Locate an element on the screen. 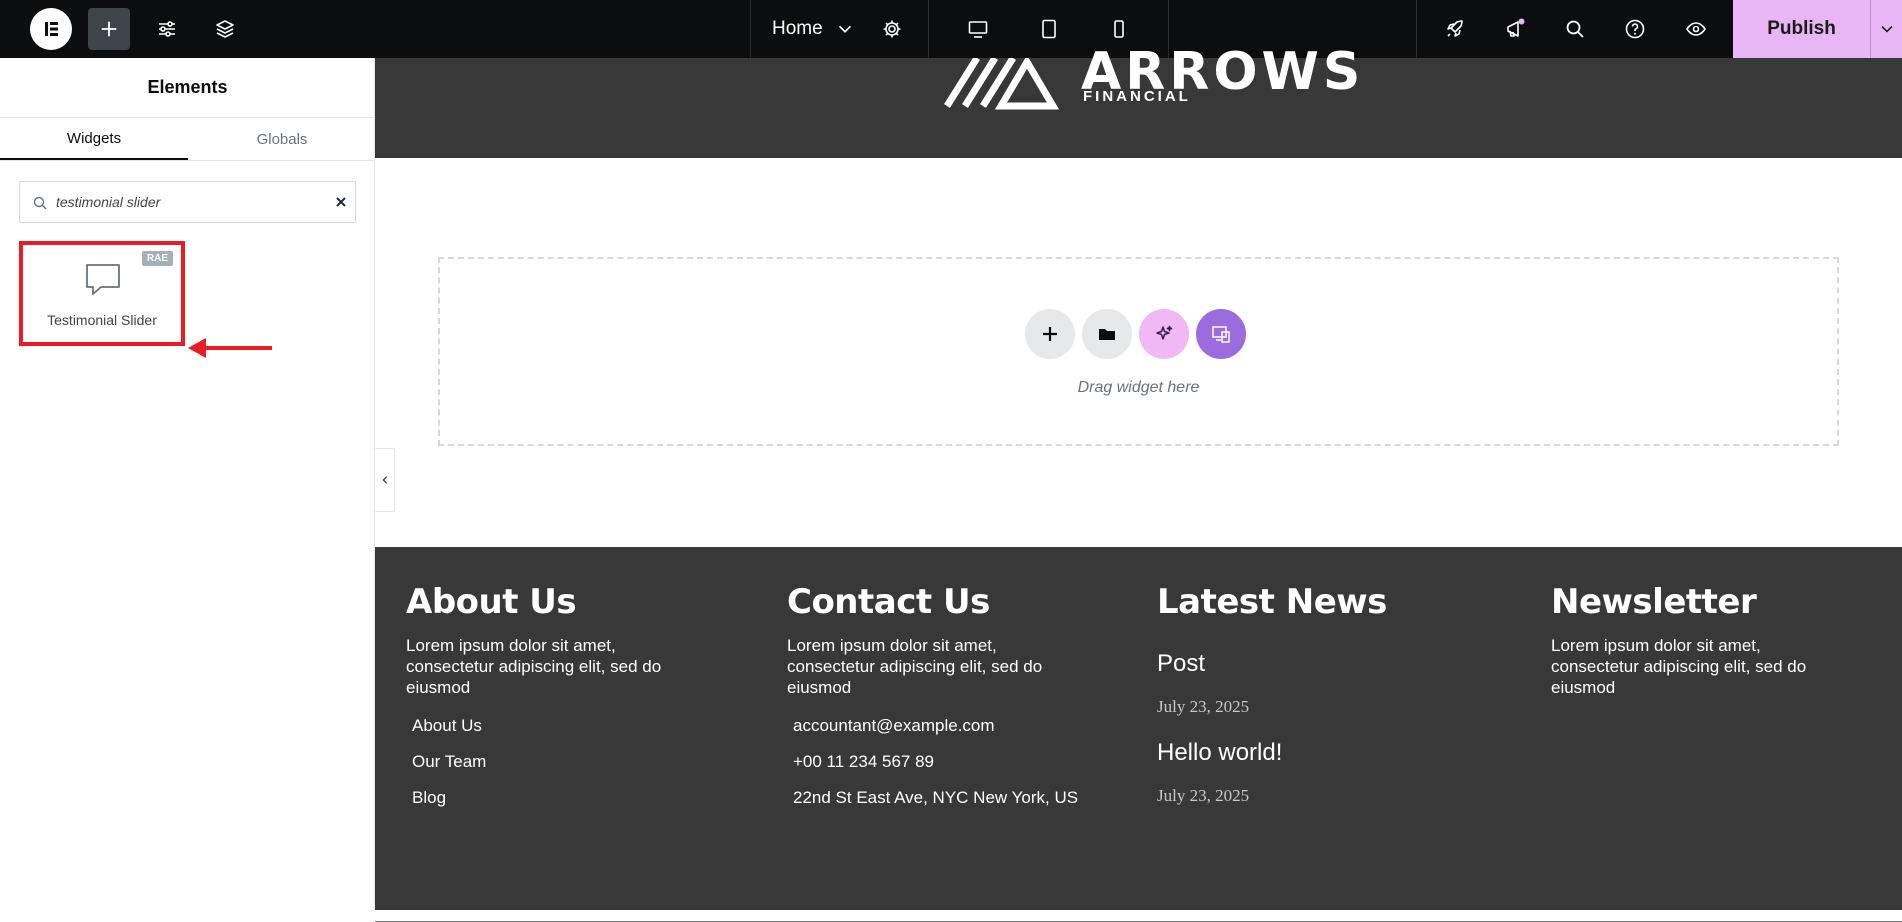  add-icon is located at coordinates (109, 29).